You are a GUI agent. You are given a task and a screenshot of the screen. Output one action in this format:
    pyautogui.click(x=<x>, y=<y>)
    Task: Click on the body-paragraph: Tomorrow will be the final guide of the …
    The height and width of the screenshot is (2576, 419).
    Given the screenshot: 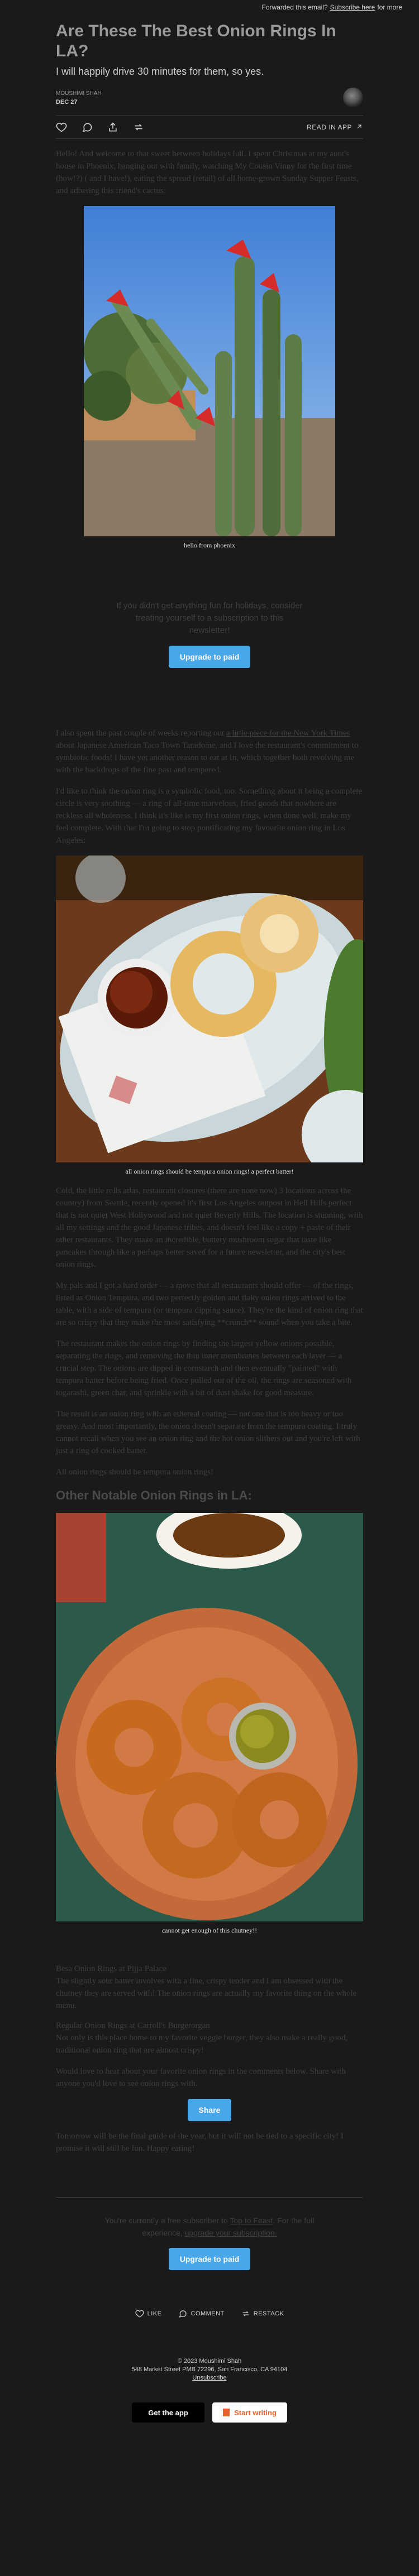 What is the action you would take?
    pyautogui.click(x=200, y=2142)
    